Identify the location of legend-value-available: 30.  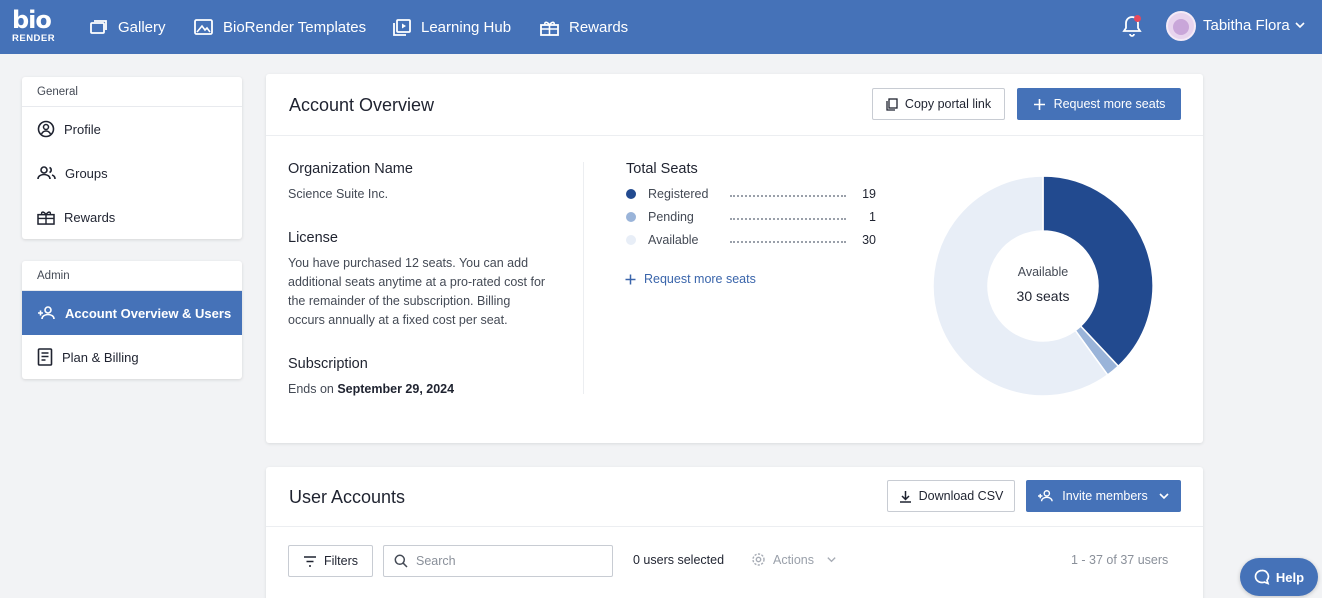
(869, 240).